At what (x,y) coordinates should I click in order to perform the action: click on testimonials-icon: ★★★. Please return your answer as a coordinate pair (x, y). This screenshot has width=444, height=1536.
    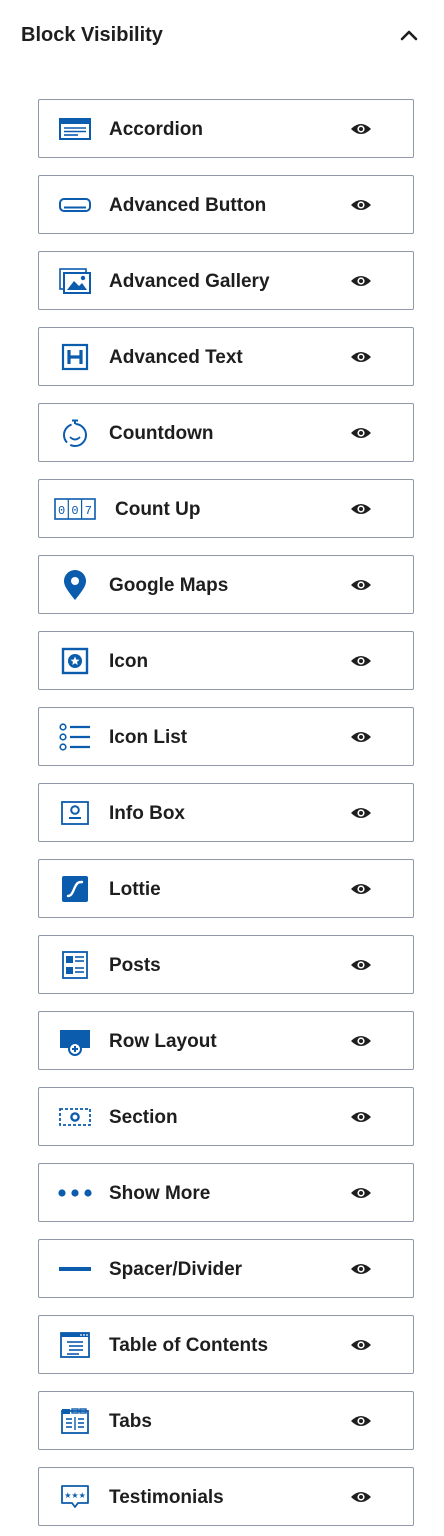
    Looking at the image, I should click on (75, 1497).